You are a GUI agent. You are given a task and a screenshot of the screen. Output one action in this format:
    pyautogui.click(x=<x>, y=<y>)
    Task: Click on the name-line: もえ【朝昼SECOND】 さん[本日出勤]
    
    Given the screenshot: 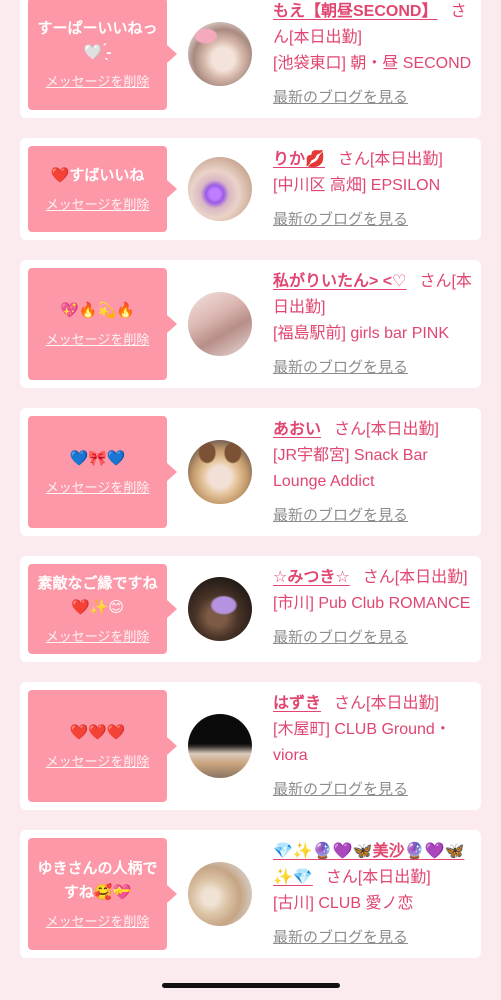 What is the action you would take?
    pyautogui.click(x=373, y=25)
    